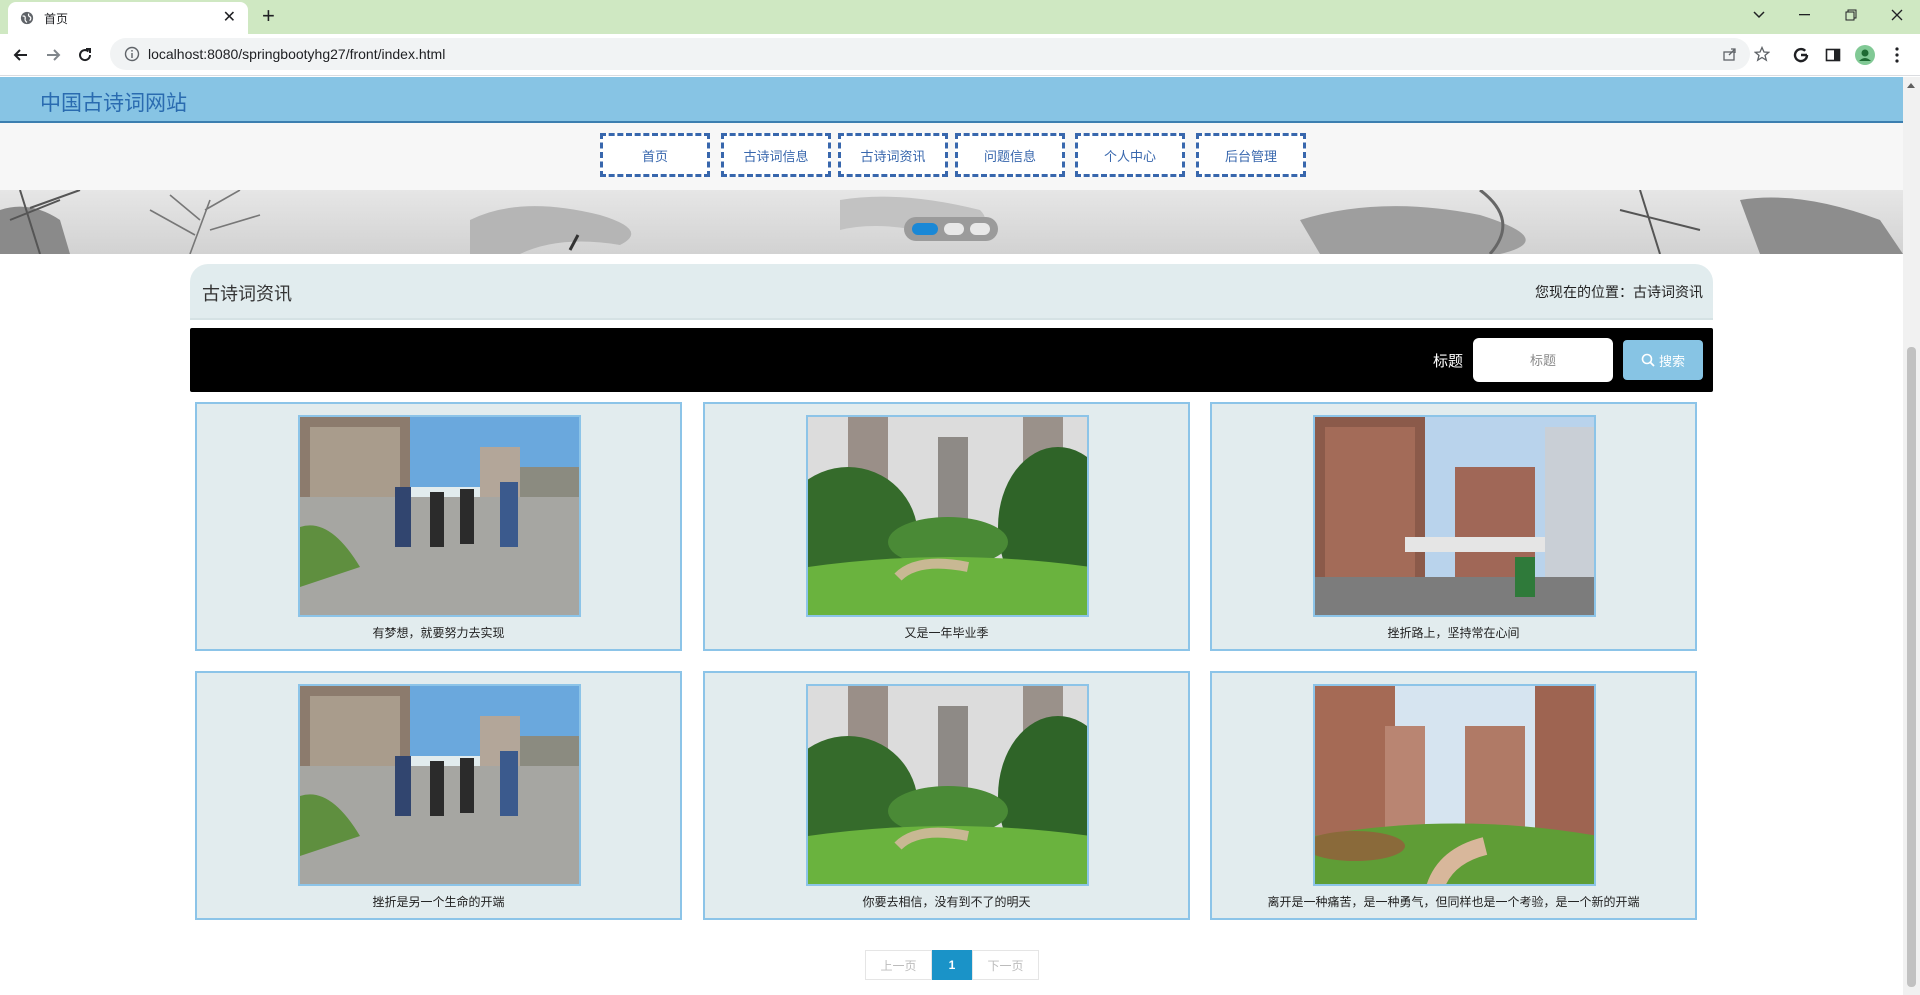 This screenshot has width=1920, height=995. I want to click on main-nav: 首页 古诗词信息 古诗词资讯 问题信息 个人中心 后台管理, so click(951, 156).